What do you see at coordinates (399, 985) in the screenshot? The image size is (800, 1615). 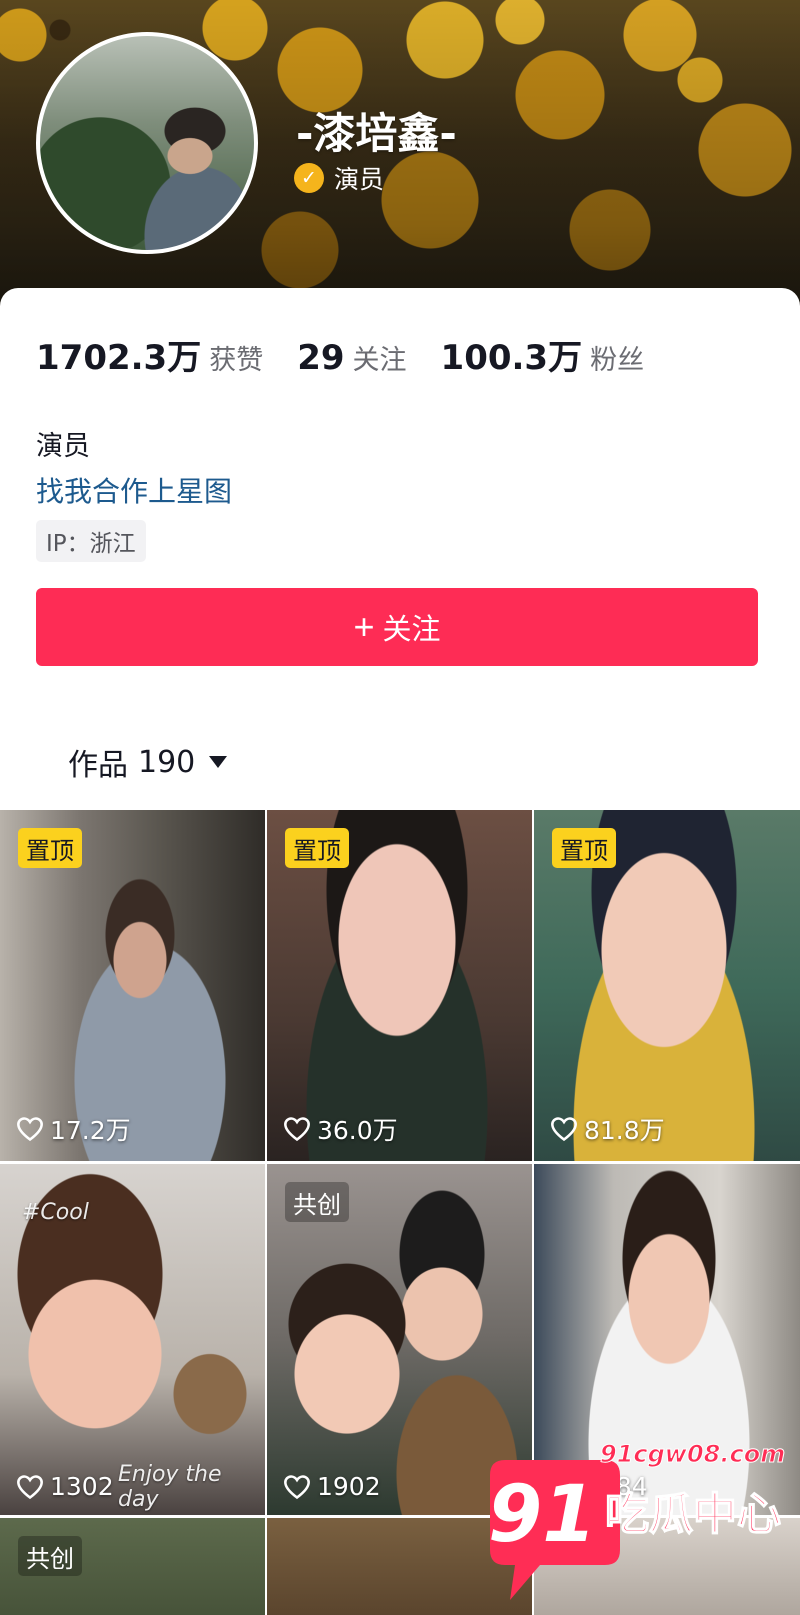 I see `video-tile: 置顶 36.0万` at bounding box center [399, 985].